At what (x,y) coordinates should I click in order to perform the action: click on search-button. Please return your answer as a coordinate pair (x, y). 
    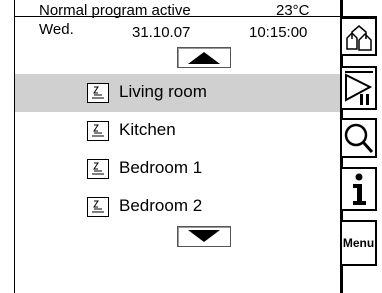
    Looking at the image, I should click on (358, 138).